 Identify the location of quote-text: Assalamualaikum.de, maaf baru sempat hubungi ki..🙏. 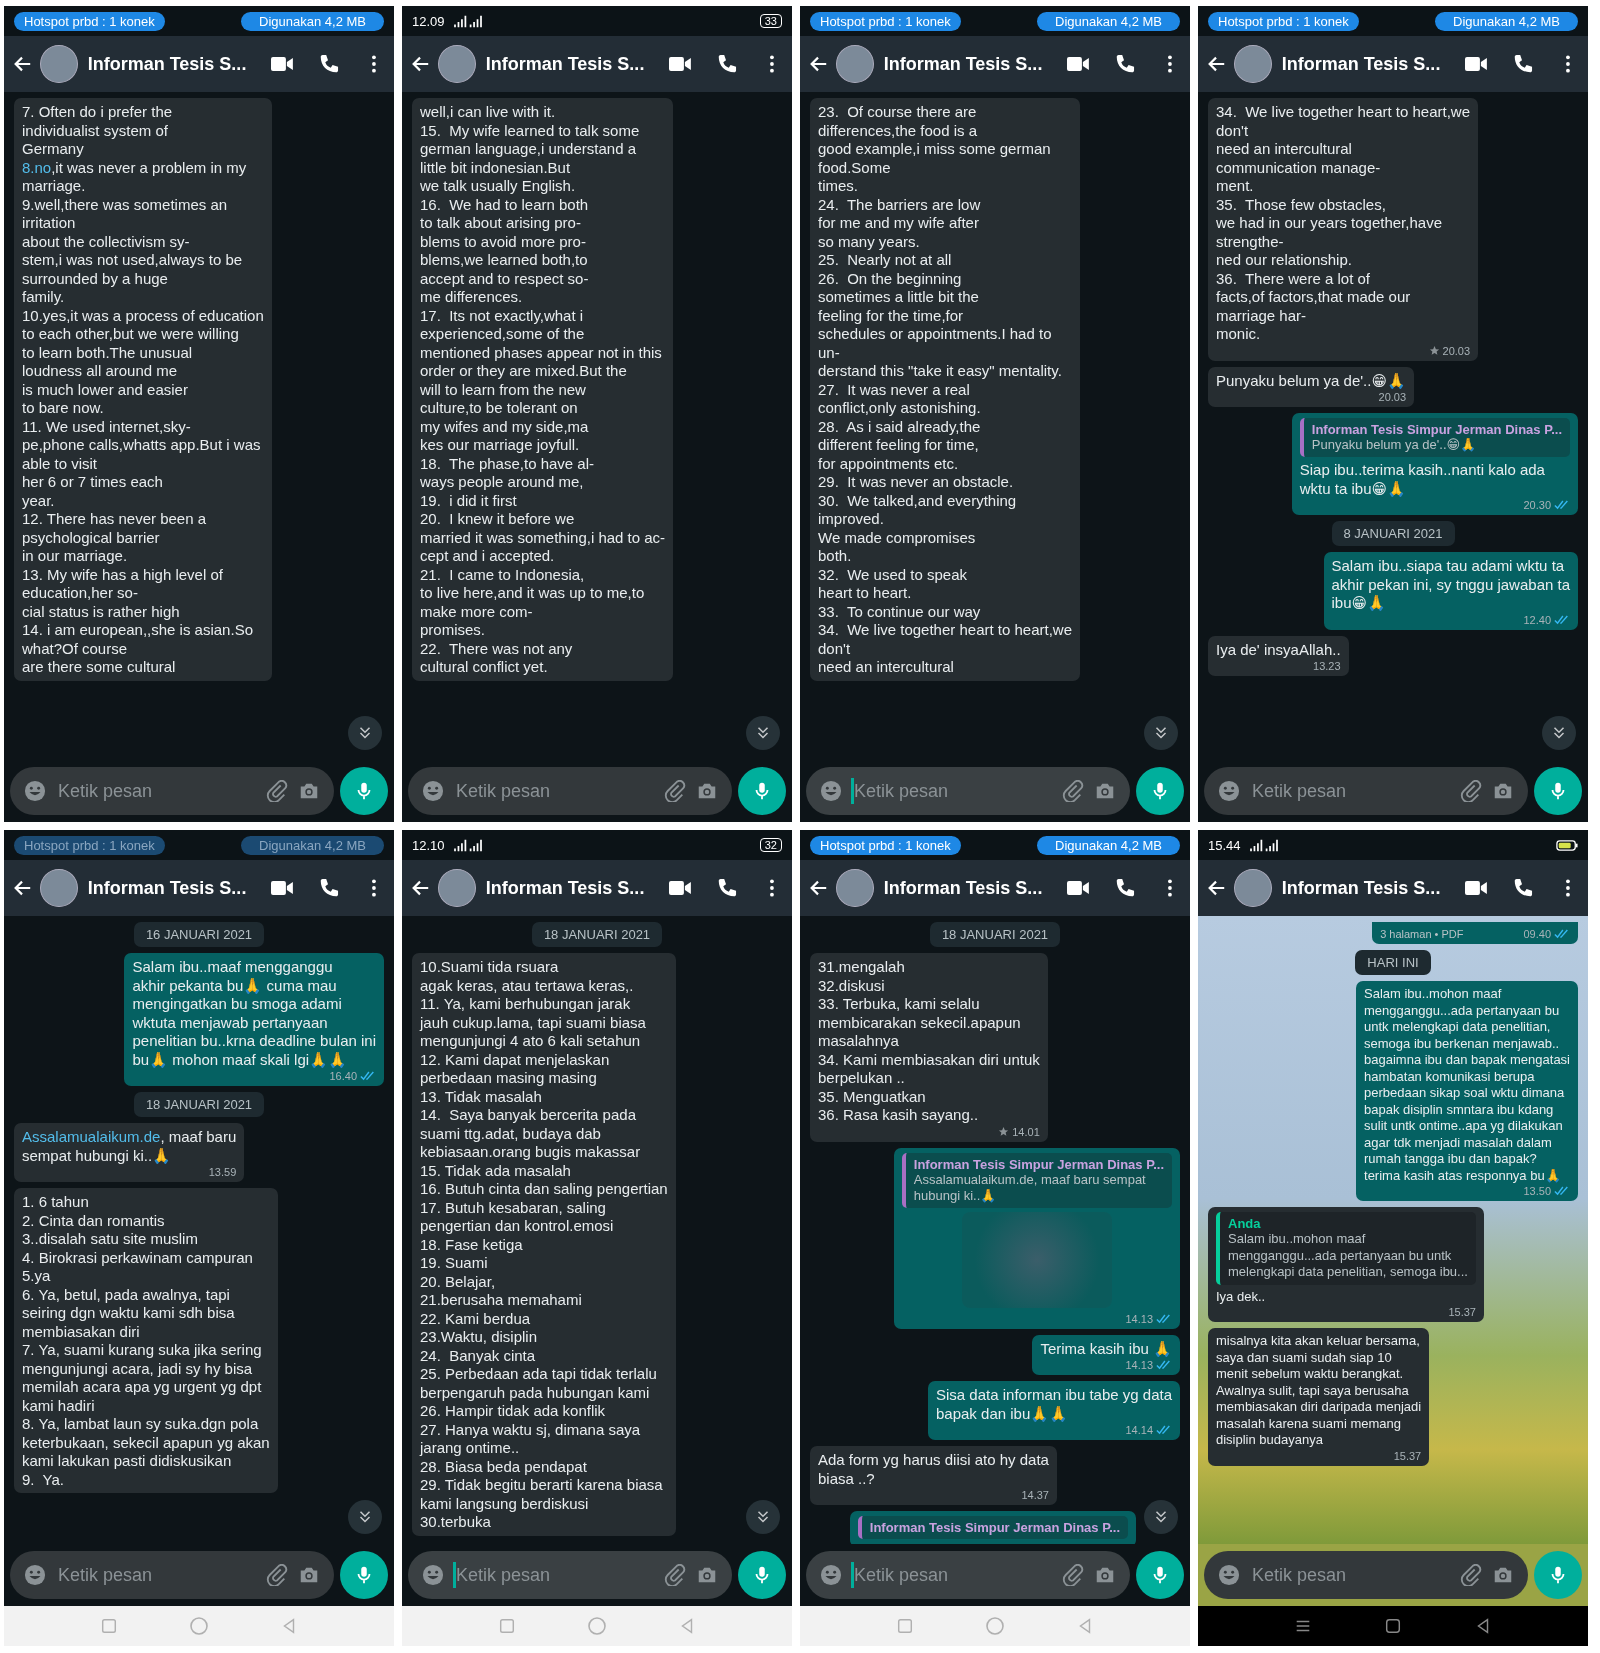
(1030, 1187).